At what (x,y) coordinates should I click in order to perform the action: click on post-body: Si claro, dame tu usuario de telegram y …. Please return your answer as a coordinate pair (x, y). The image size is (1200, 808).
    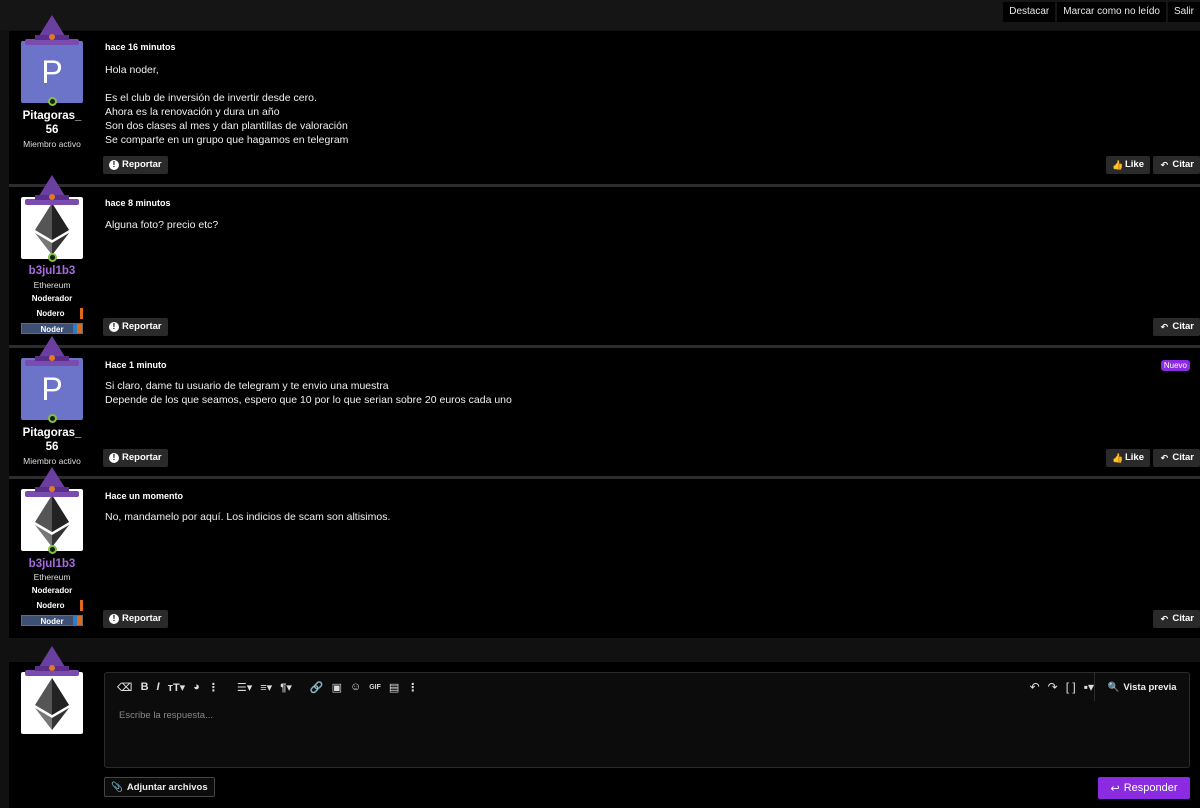
    Looking at the image, I should click on (308, 393).